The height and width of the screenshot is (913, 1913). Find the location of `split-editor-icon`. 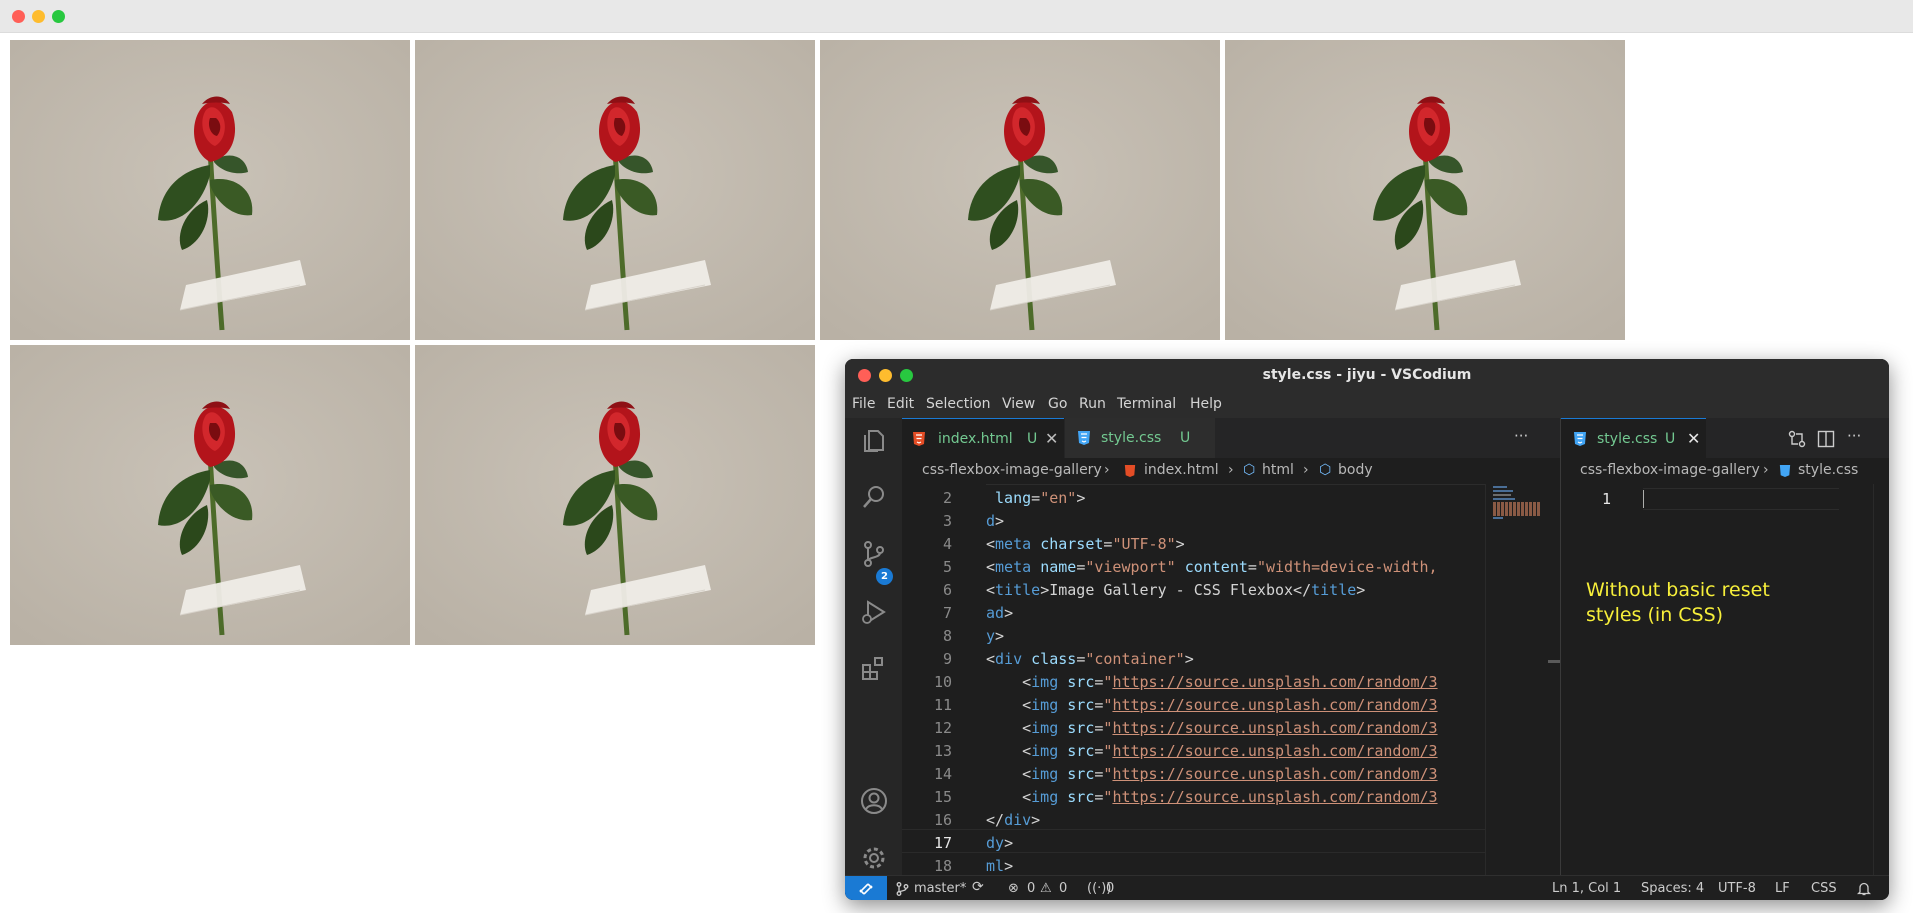

split-editor-icon is located at coordinates (1826, 439).